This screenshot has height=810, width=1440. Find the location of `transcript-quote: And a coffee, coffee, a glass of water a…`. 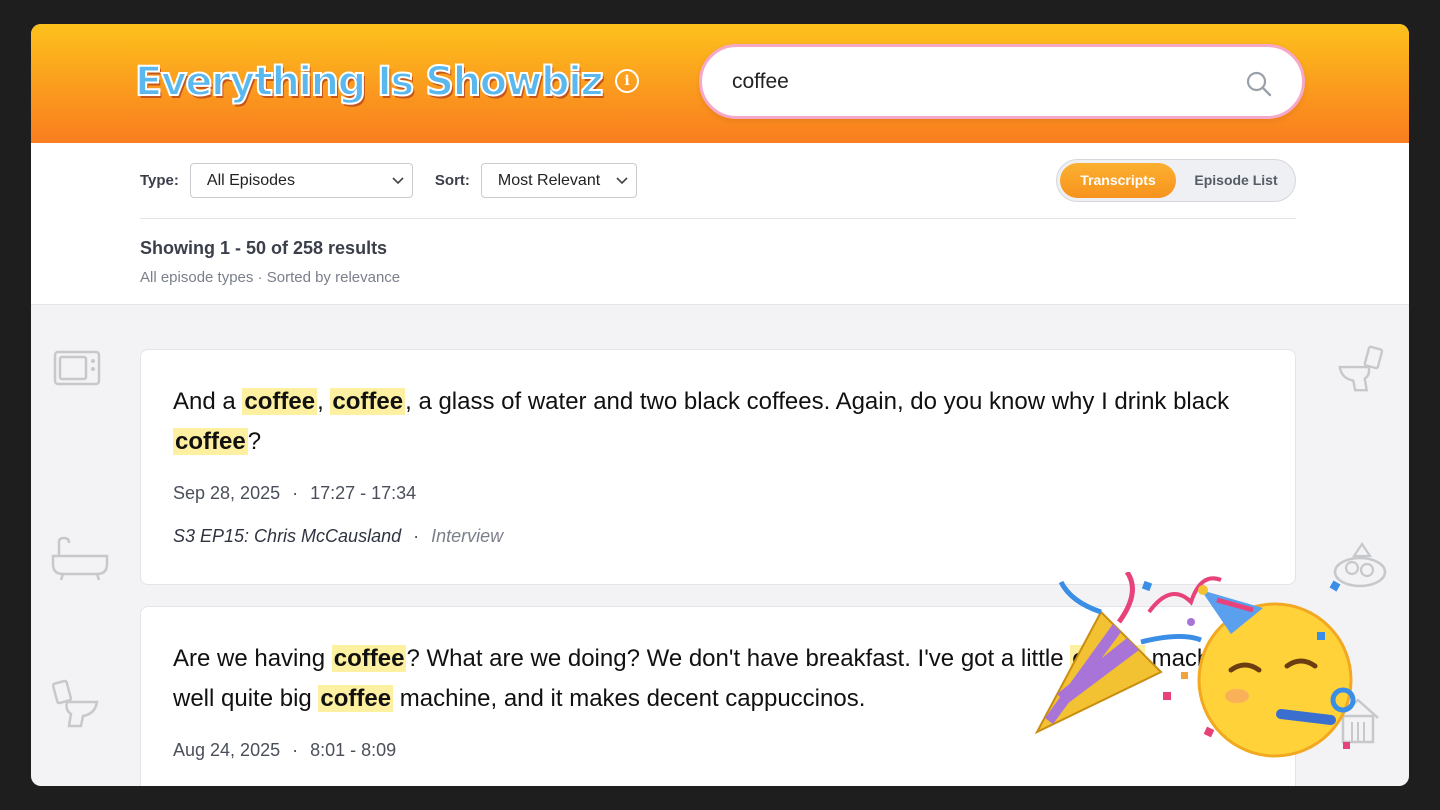

transcript-quote: And a coffee, coffee, a glass of water a… is located at coordinates (718, 422).